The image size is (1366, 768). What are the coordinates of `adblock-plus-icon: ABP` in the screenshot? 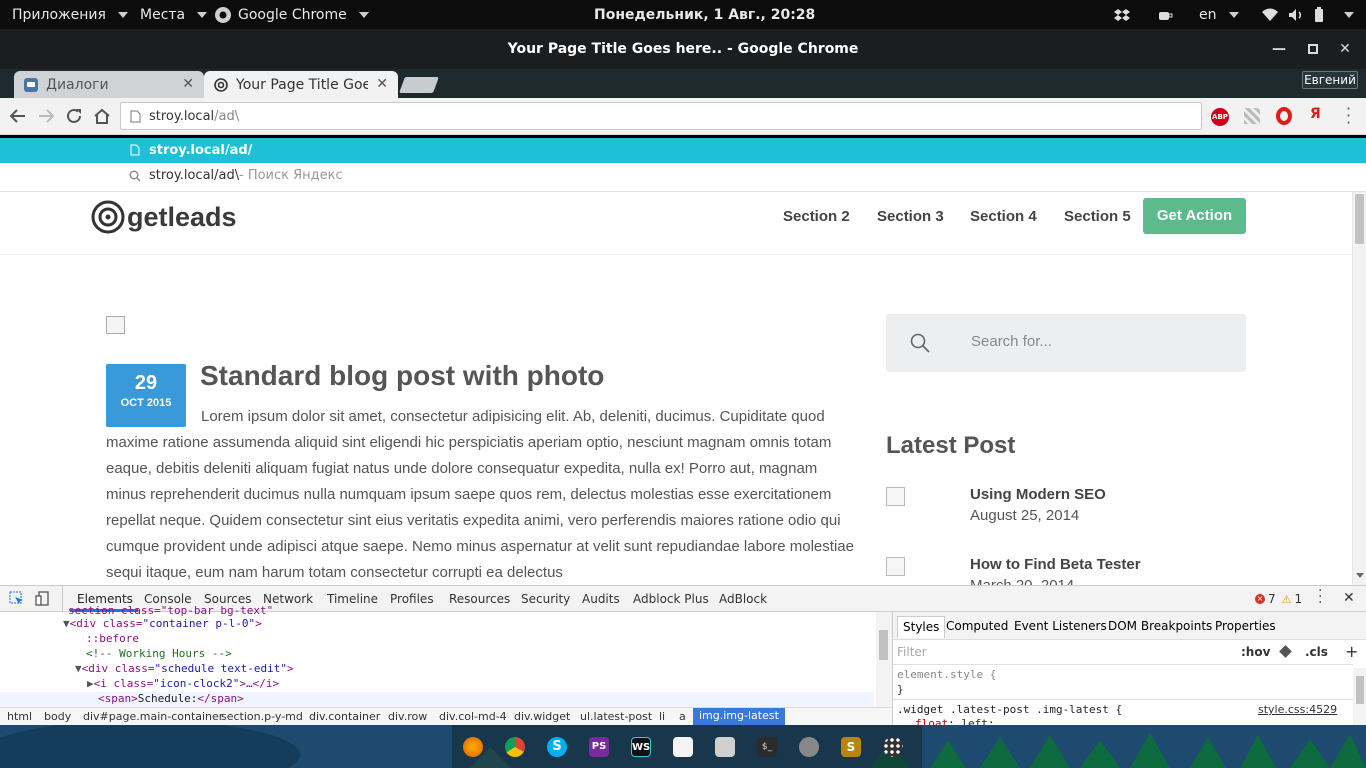 It's located at (1220, 117).